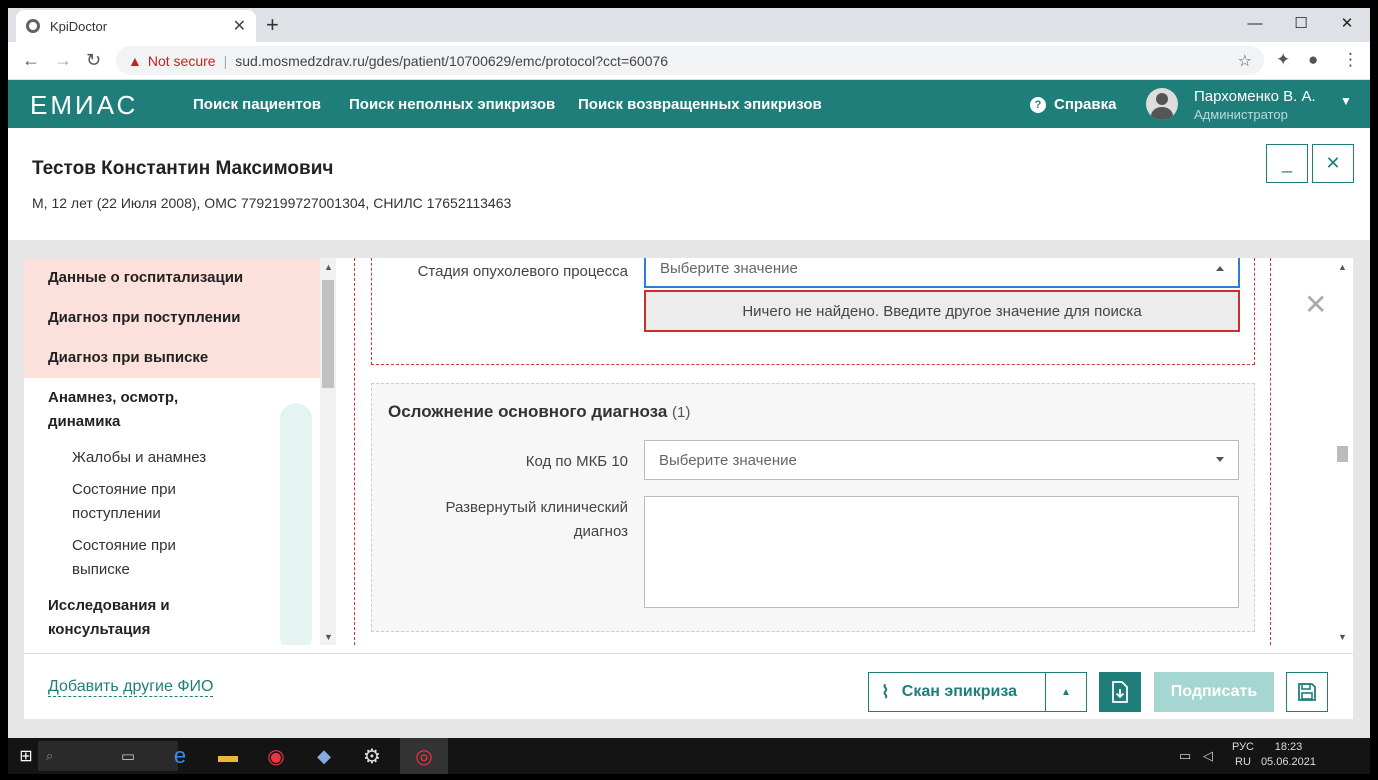  I want to click on app-icon: ◆, so click(324, 756).